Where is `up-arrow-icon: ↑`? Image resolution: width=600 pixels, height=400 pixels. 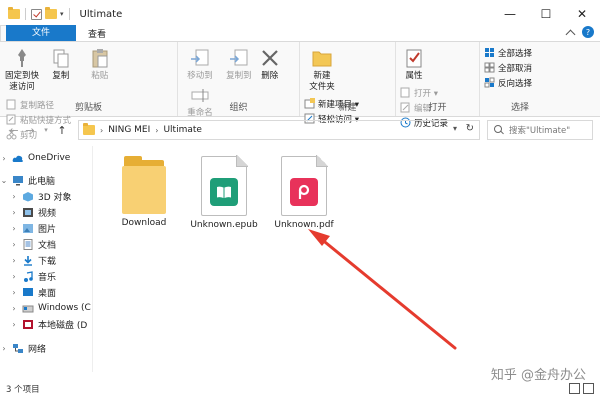
up-arrow-icon: ↑ is located at coordinates (62, 130).